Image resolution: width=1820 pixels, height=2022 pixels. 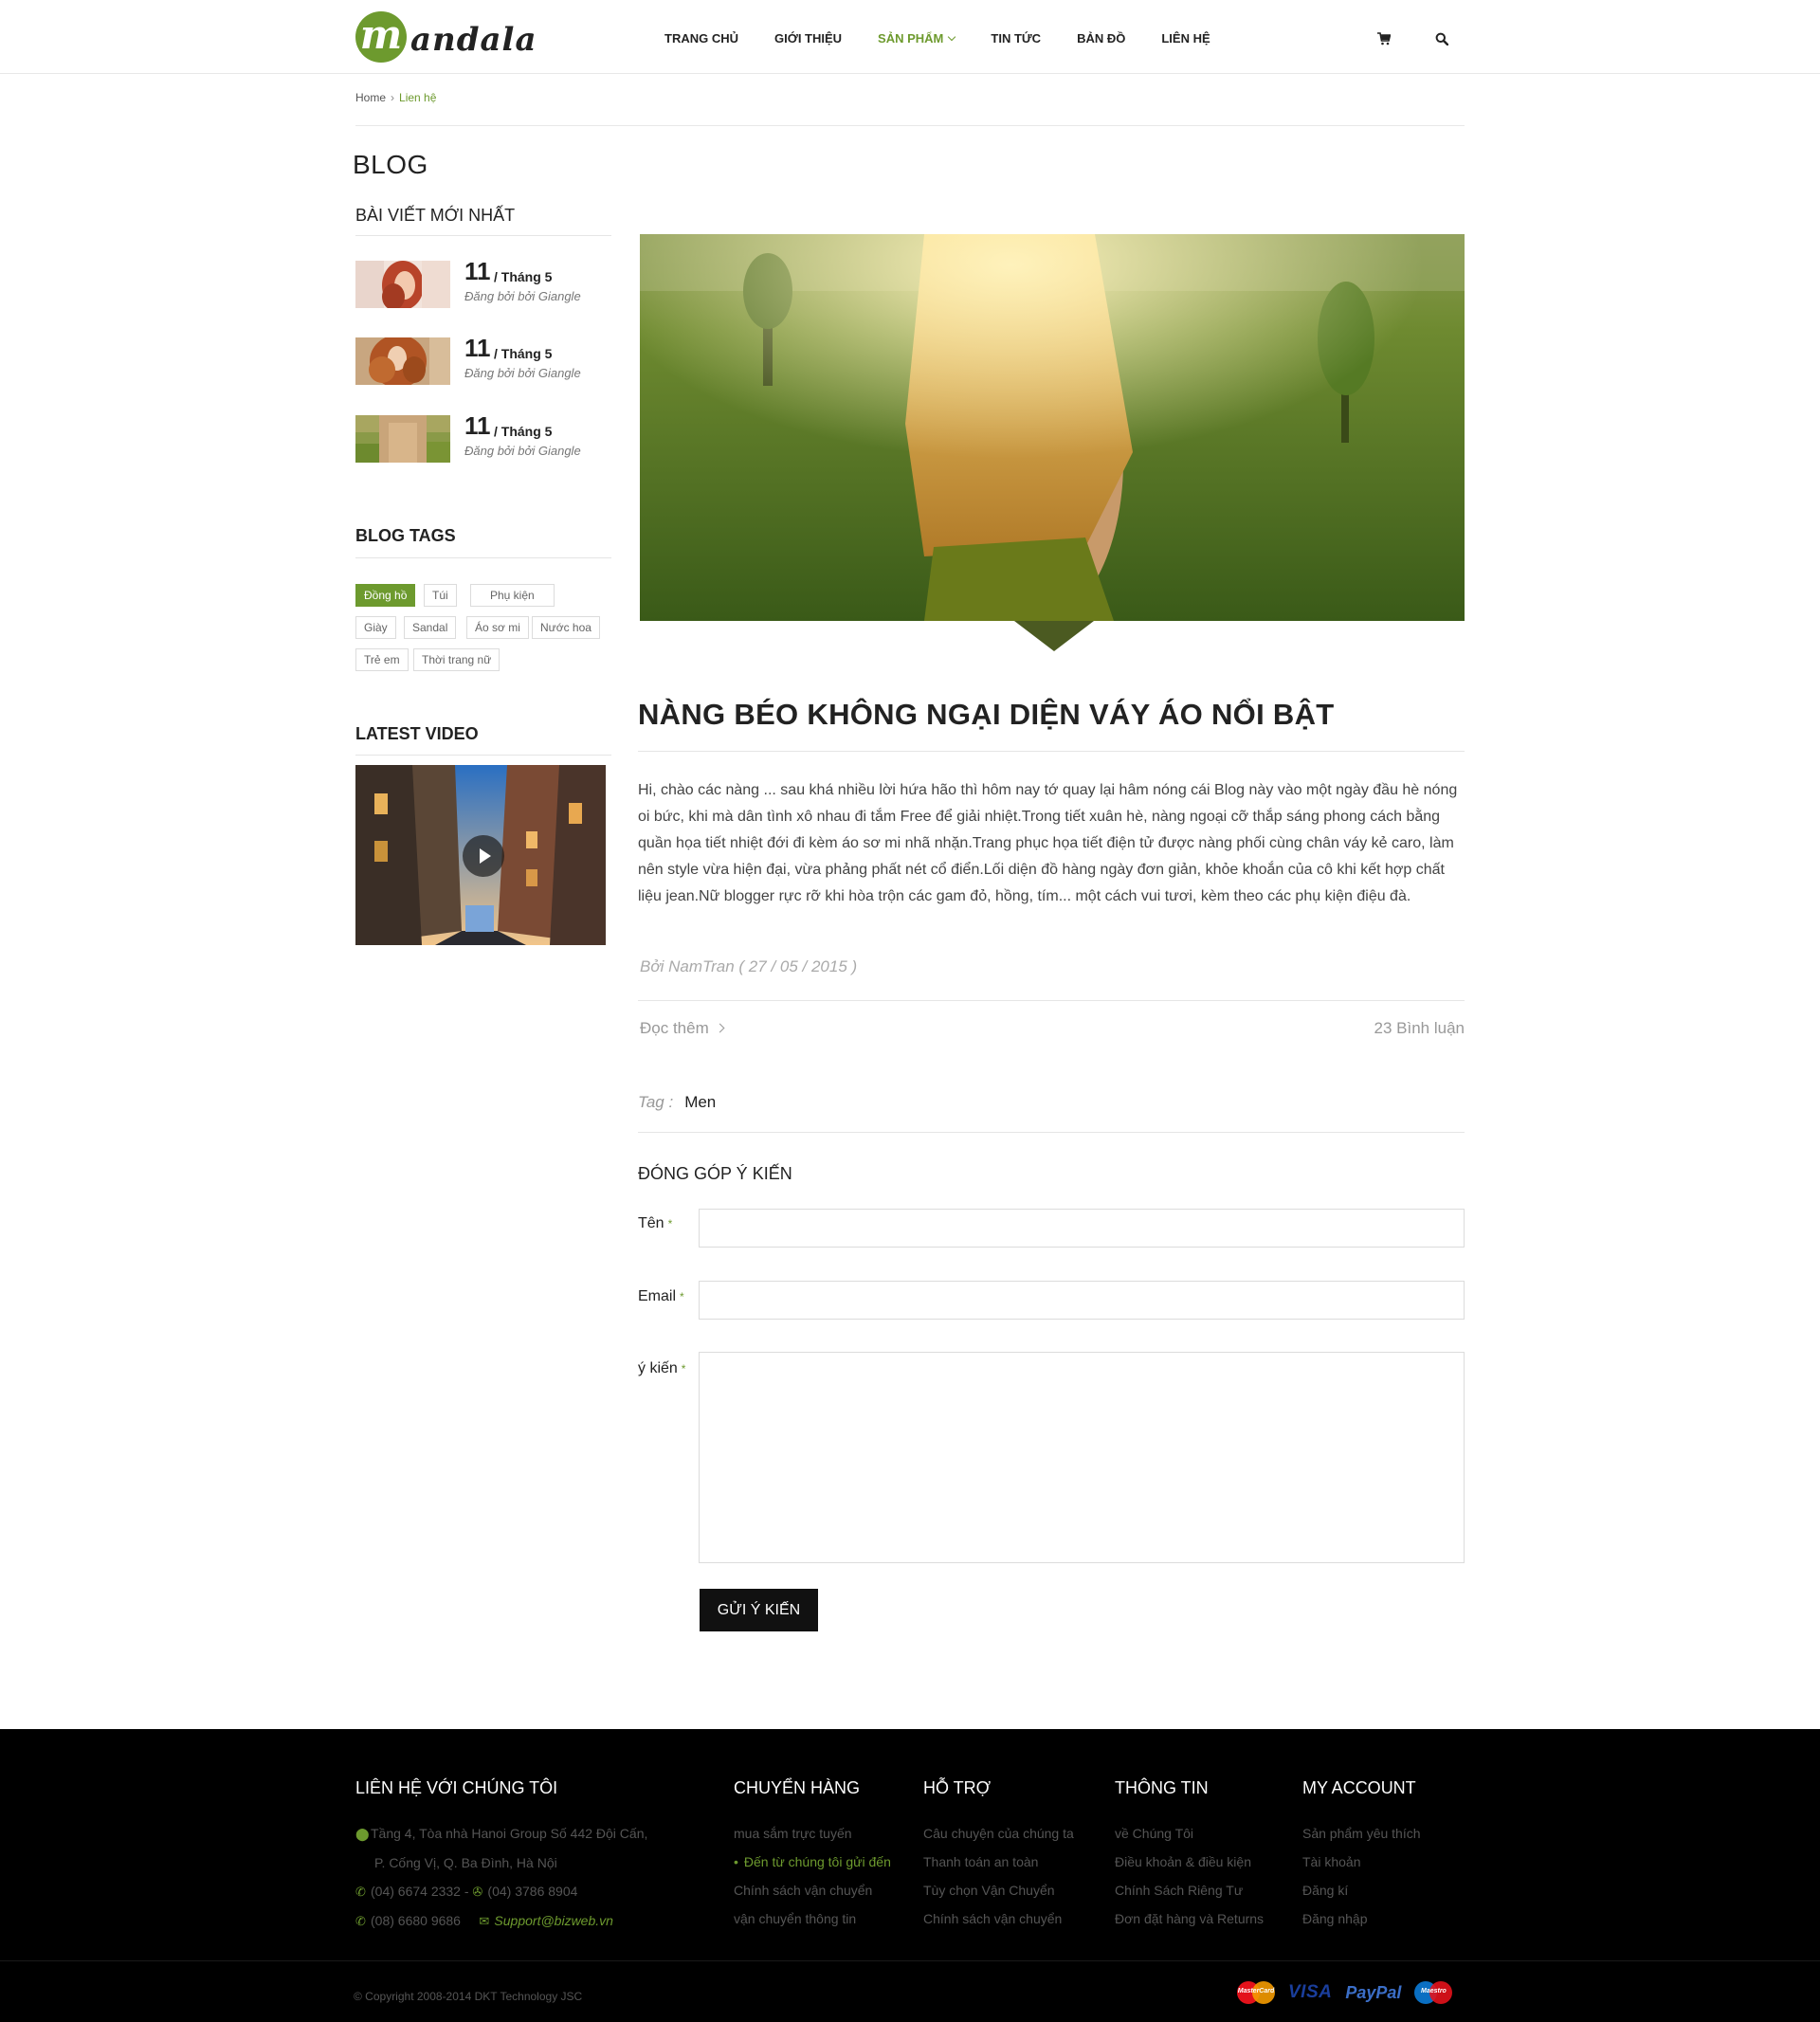 I want to click on footer-link: Câu chuyện của chúng ta, so click(x=998, y=1833).